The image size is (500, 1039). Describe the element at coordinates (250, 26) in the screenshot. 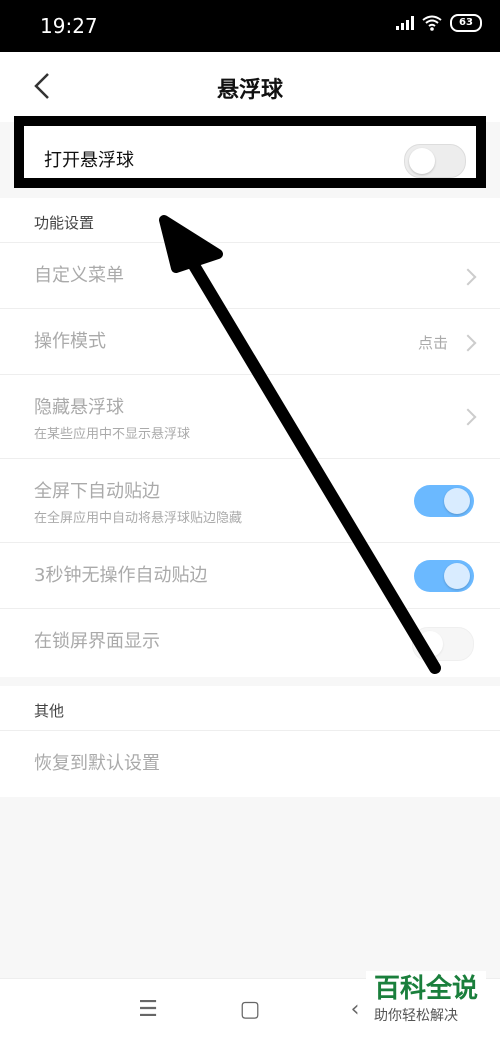

I see `status-bar: 19:27 63` at that location.